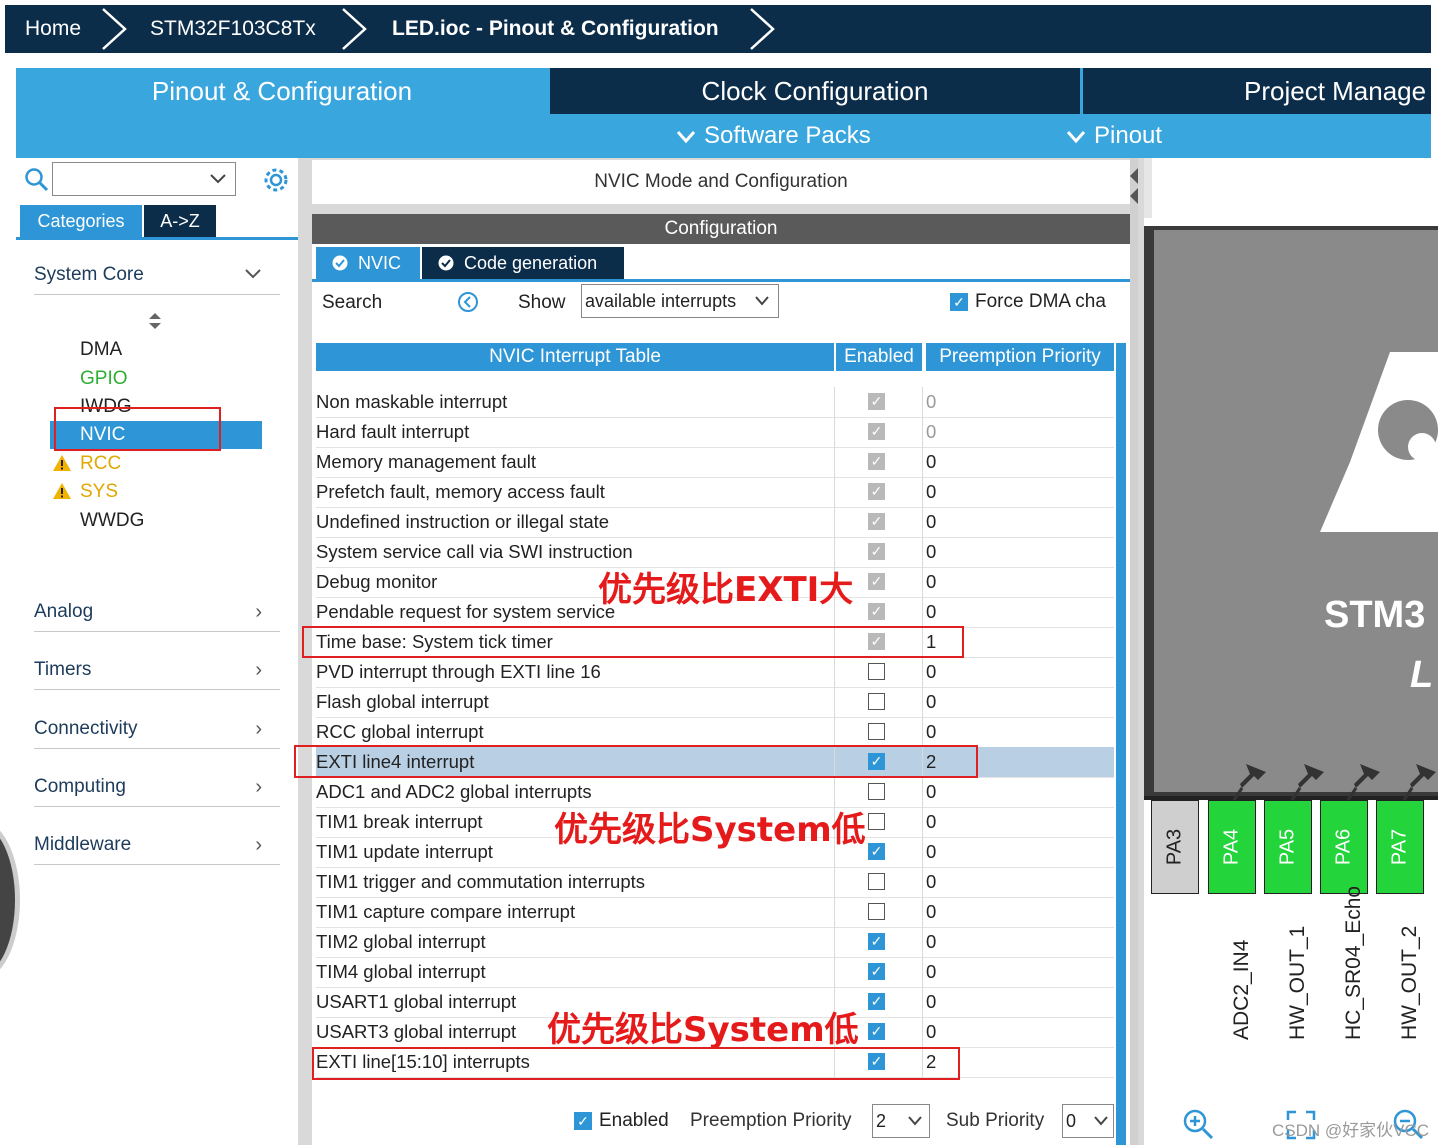  I want to click on tab-categories: Categories, so click(81, 221).